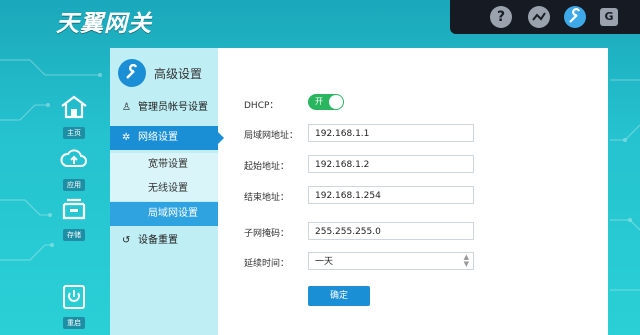 The image size is (640, 335). What do you see at coordinates (74, 159) in the screenshot?
I see `cloud-upload-icon` at bounding box center [74, 159].